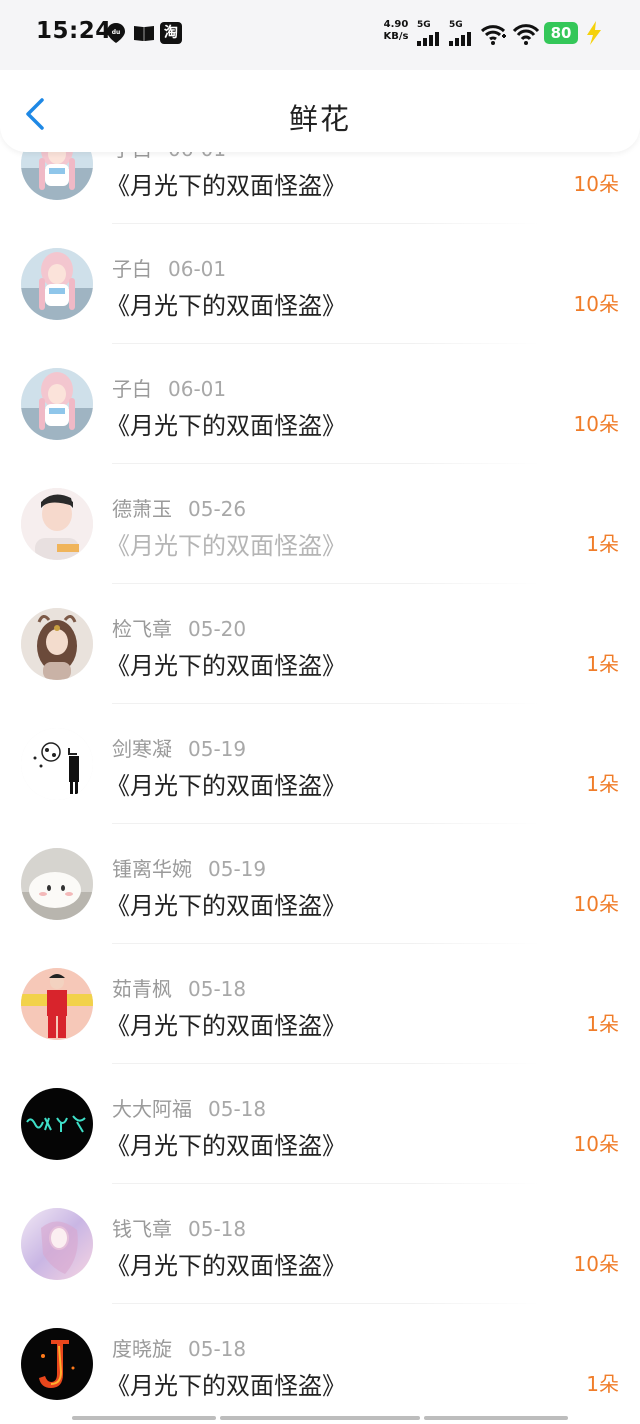 This screenshot has height=1424, width=640. I want to click on list-item: 检飞章 05-20 《月光下的双面怪盗》 1朵, so click(320, 644).